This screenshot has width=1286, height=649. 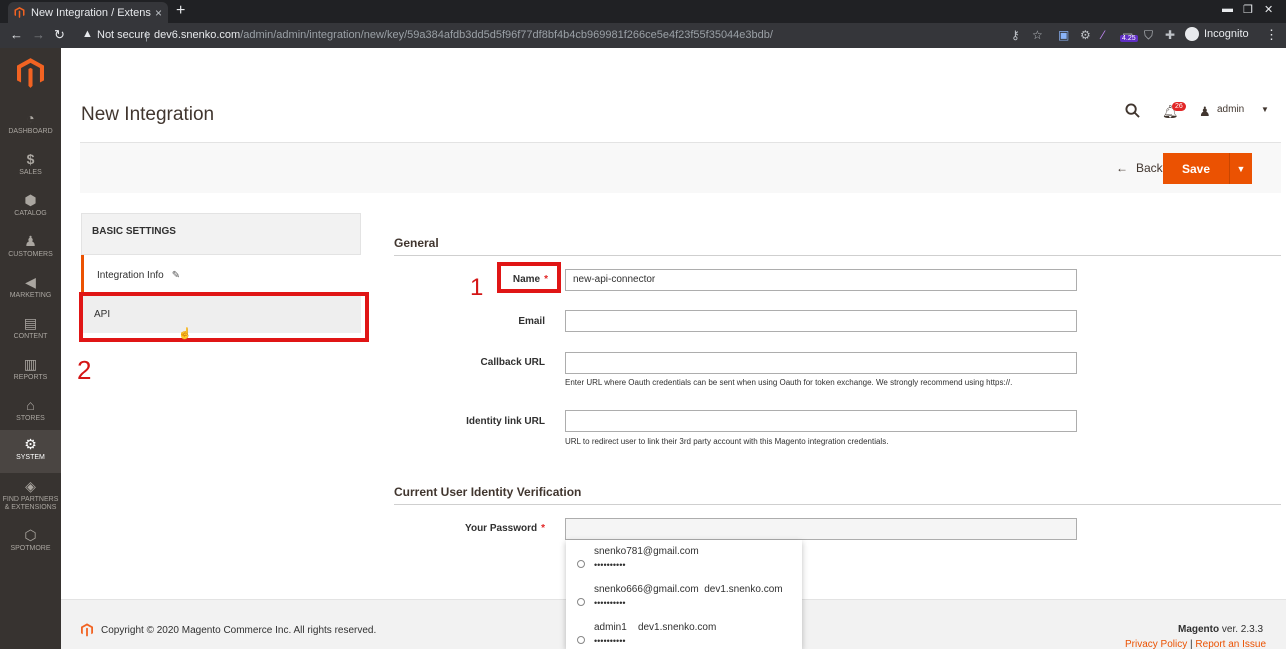 I want to click on minimize-icon: ▬, so click(x=1227, y=9).